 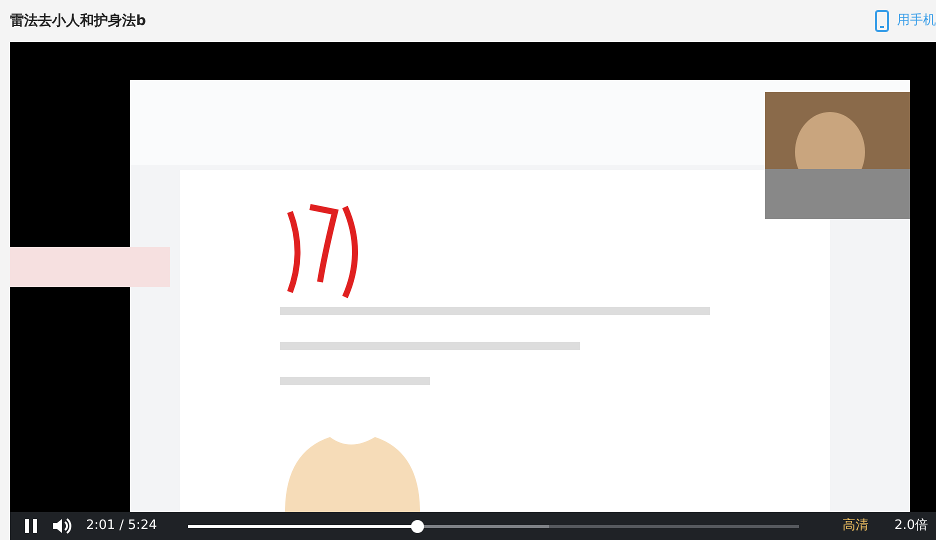 I want to click on quality-button: 高清, so click(x=855, y=526).